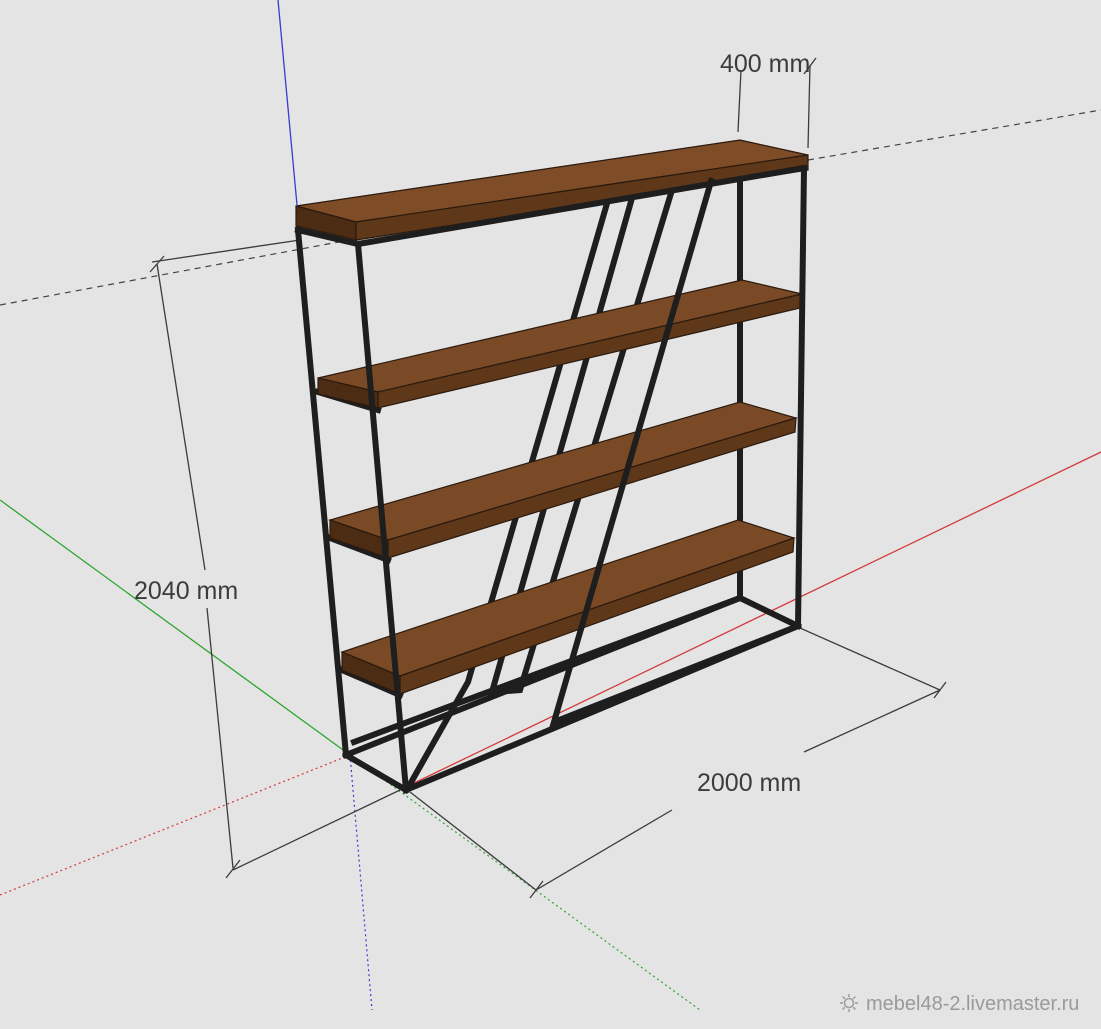 This screenshot has height=1029, width=1101. Describe the element at coordinates (287, 103) in the screenshot. I see `axis-blue-solid` at that location.